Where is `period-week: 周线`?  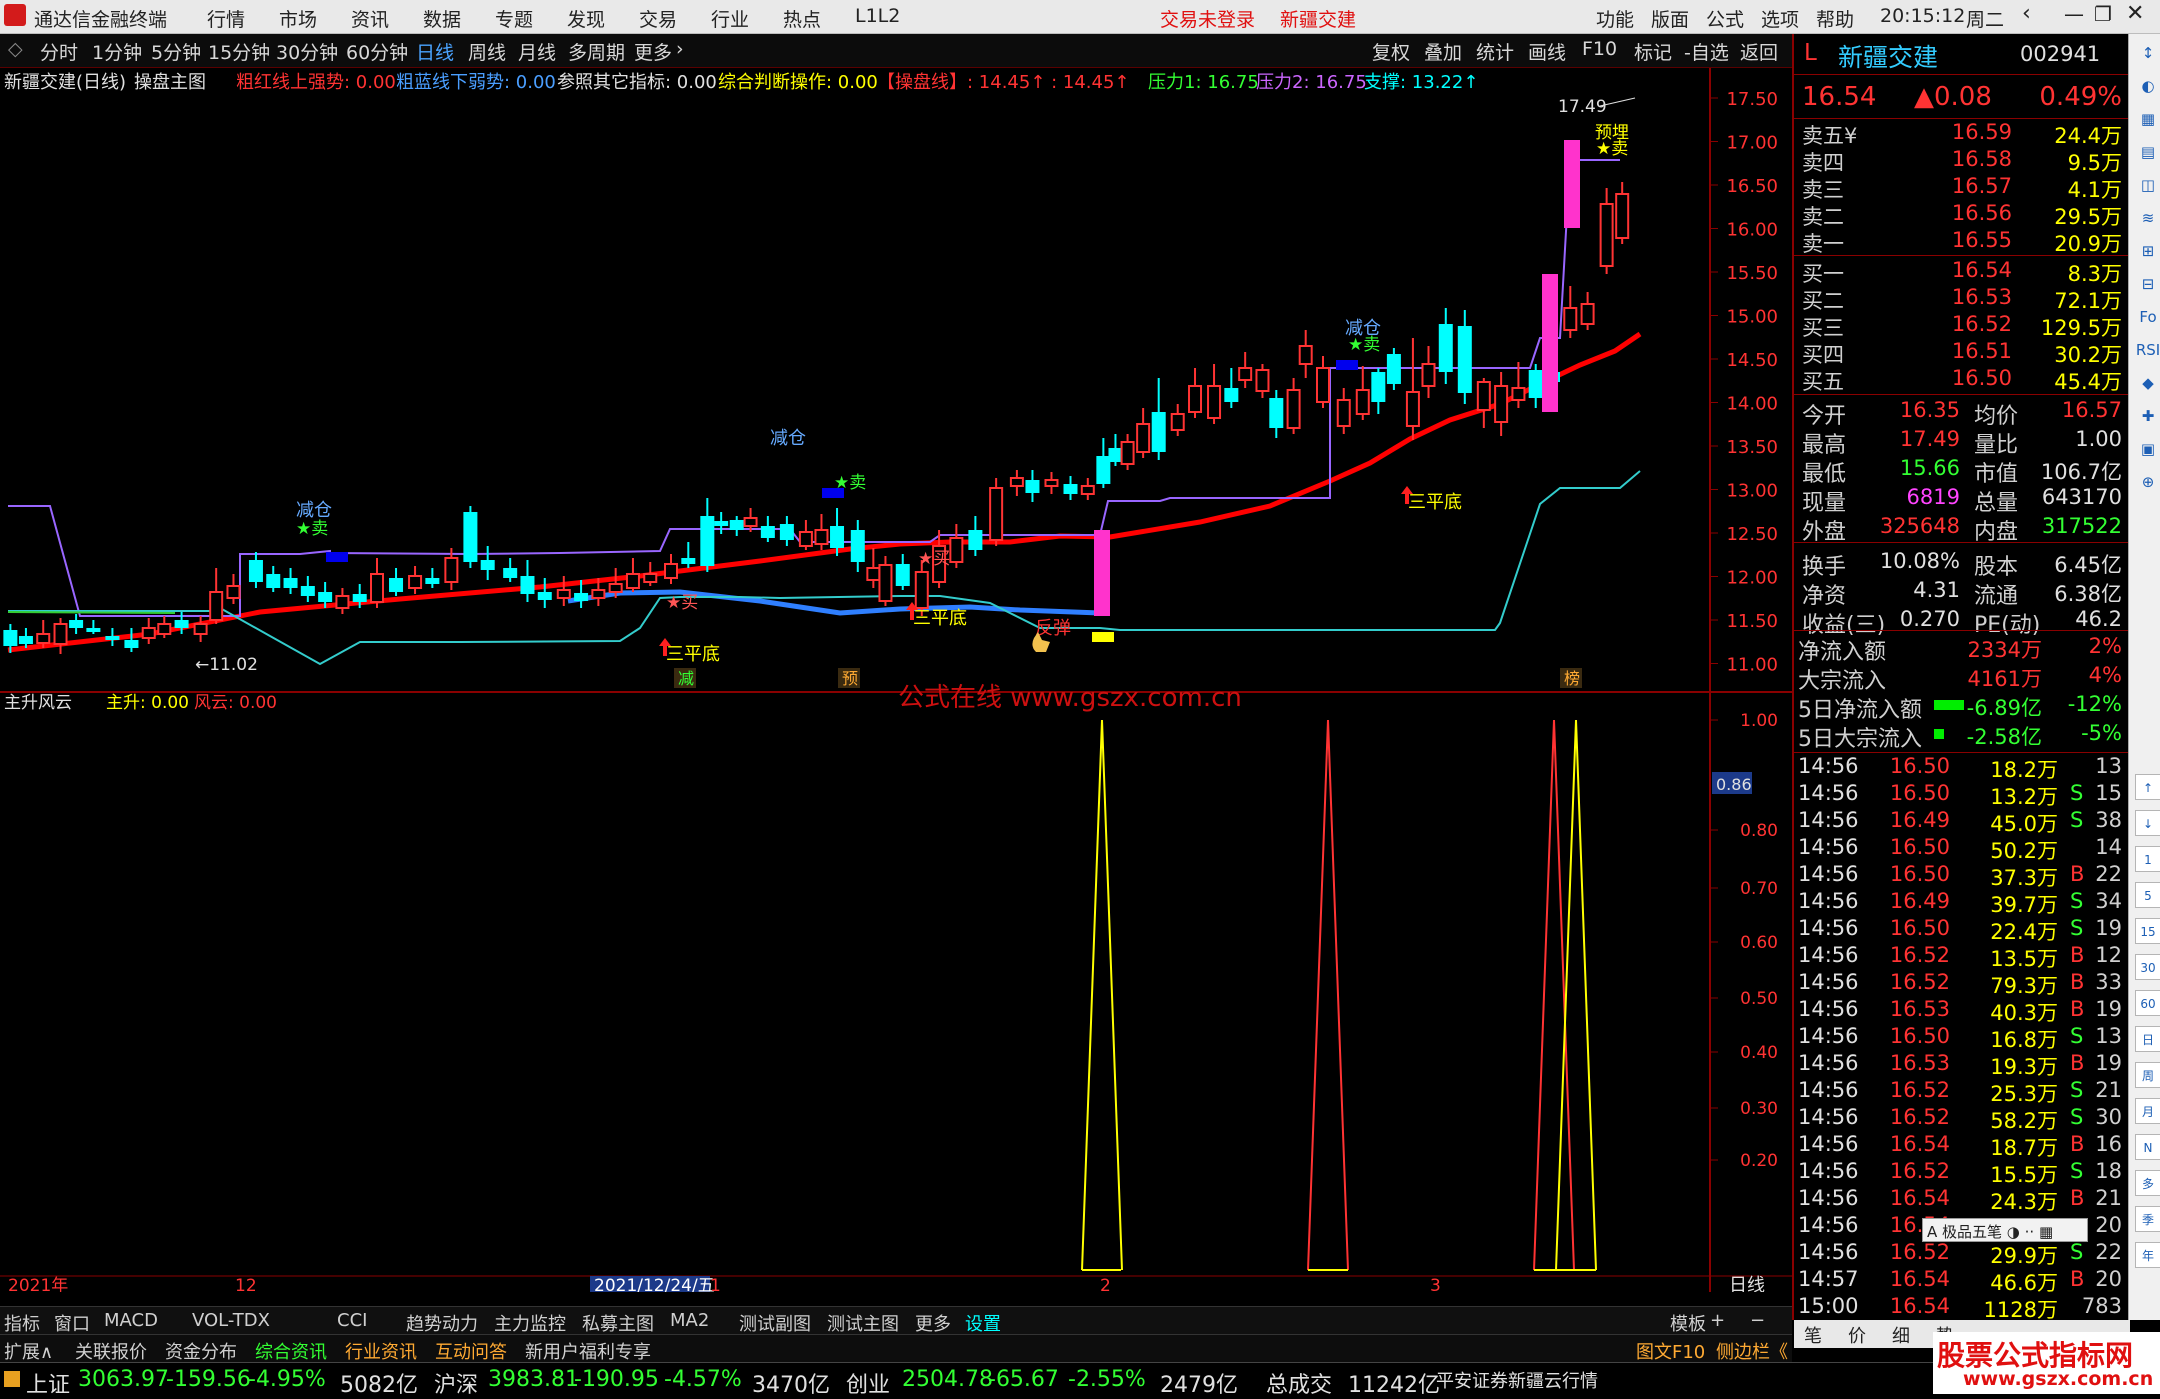
period-week: 周线 is located at coordinates (487, 51).